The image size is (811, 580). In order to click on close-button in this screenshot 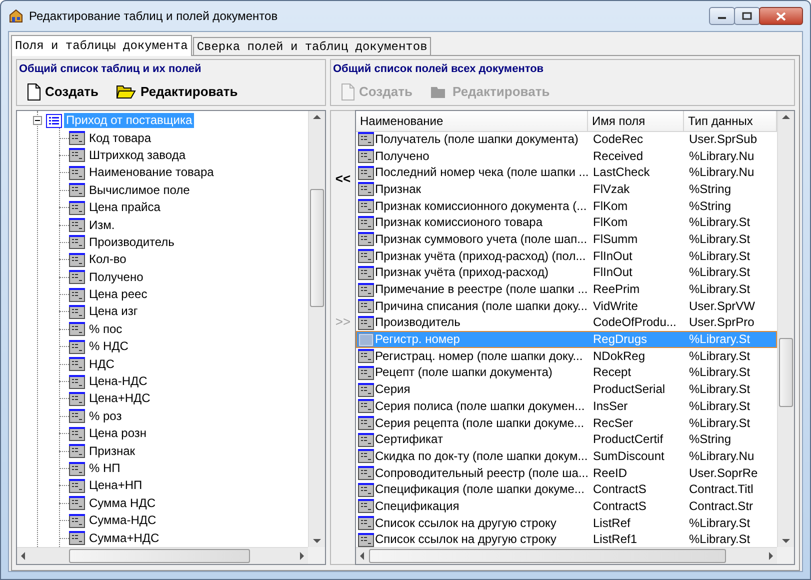, I will do `click(781, 16)`.